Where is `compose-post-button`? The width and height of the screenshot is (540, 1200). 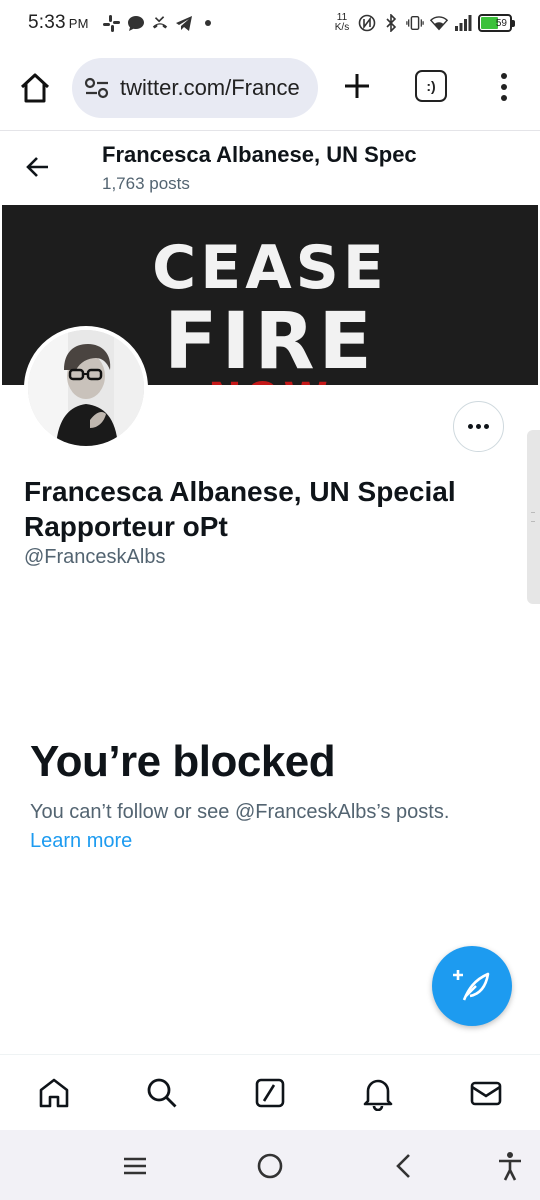
compose-post-button is located at coordinates (472, 986).